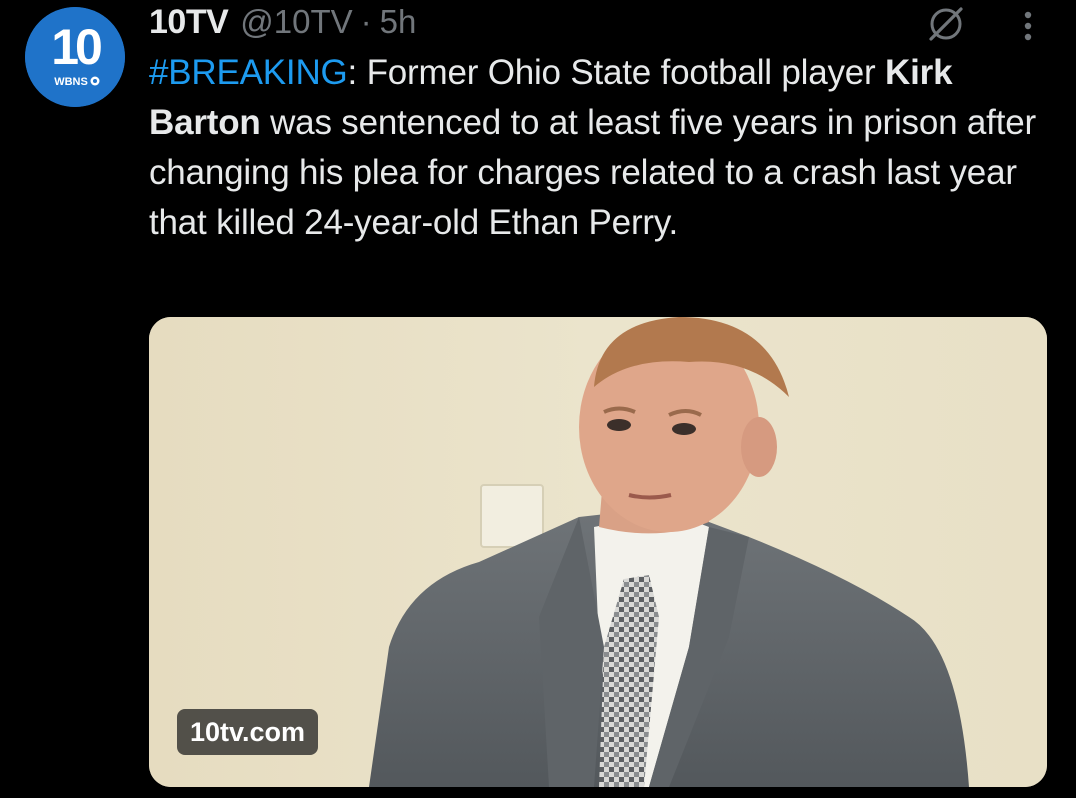 The height and width of the screenshot is (798, 1076). I want to click on tweet-text-part: : Former Ohio State football player, so click(616, 72).